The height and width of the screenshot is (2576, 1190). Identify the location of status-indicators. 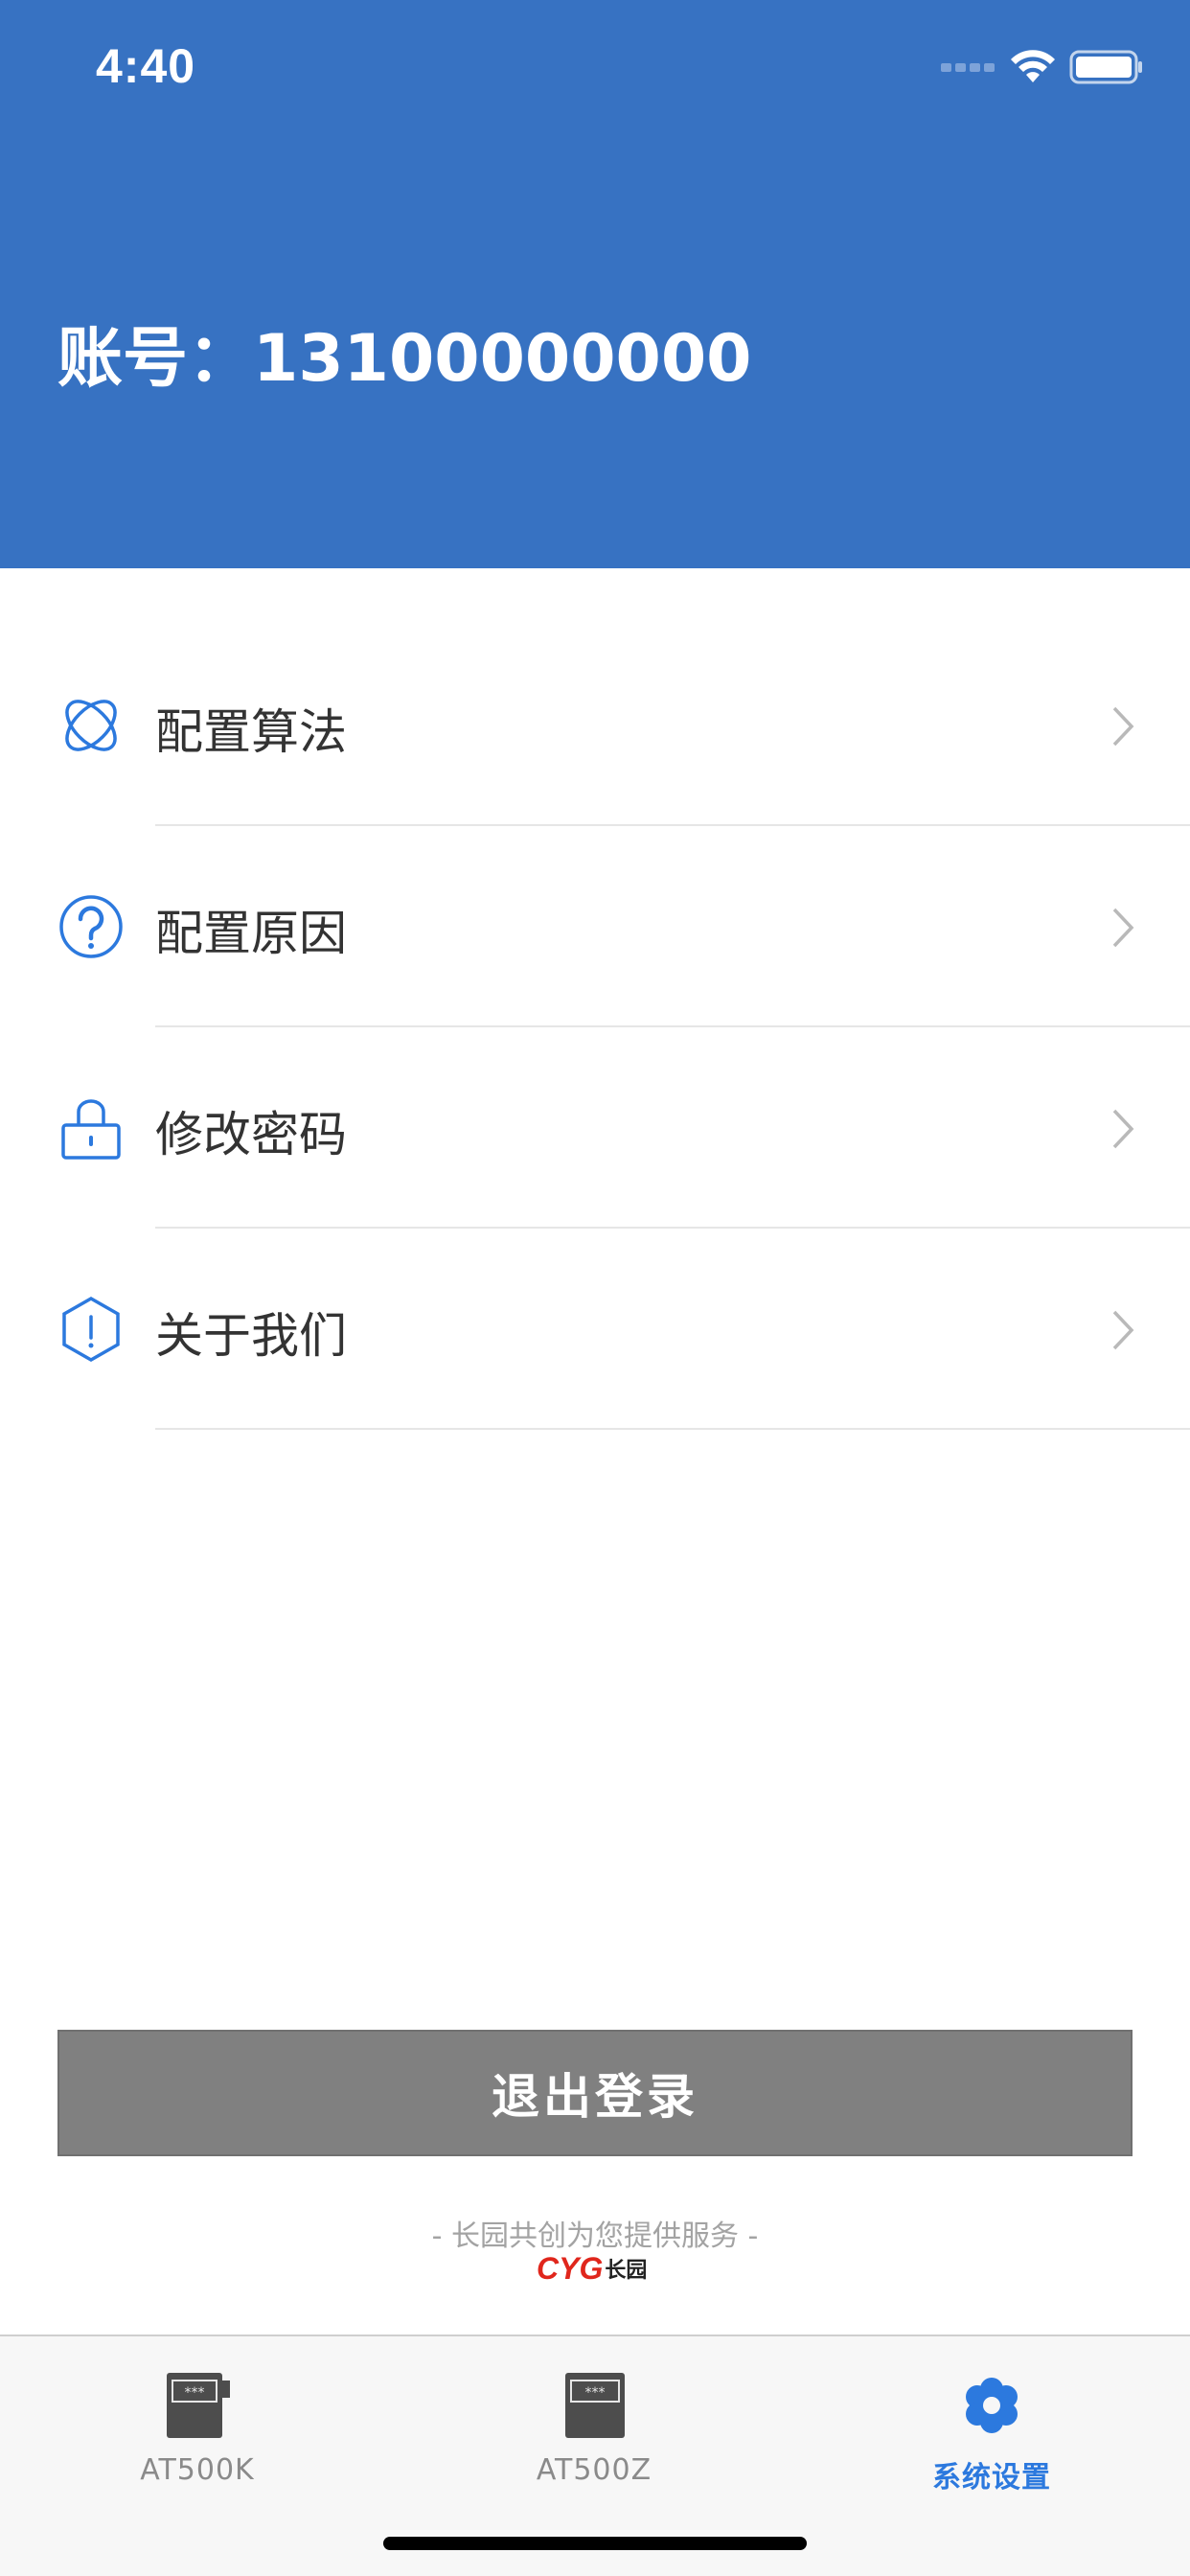
(1042, 67).